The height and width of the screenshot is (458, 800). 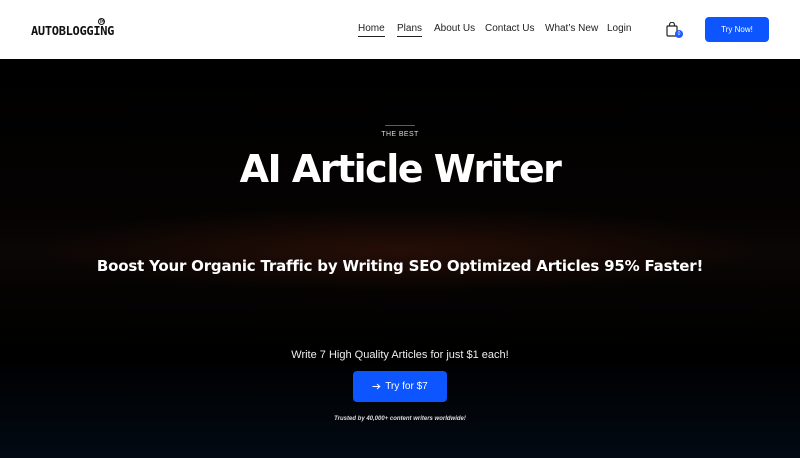 What do you see at coordinates (454, 28) in the screenshot?
I see `nav-item-about-us: About Us` at bounding box center [454, 28].